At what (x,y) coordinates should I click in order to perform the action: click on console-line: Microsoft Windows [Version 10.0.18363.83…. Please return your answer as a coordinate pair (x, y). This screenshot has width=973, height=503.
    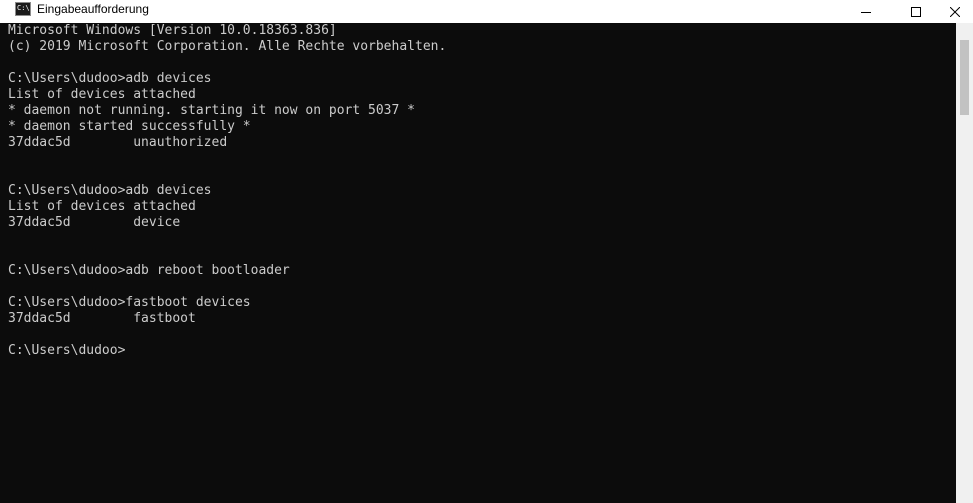
    Looking at the image, I should click on (172, 30).